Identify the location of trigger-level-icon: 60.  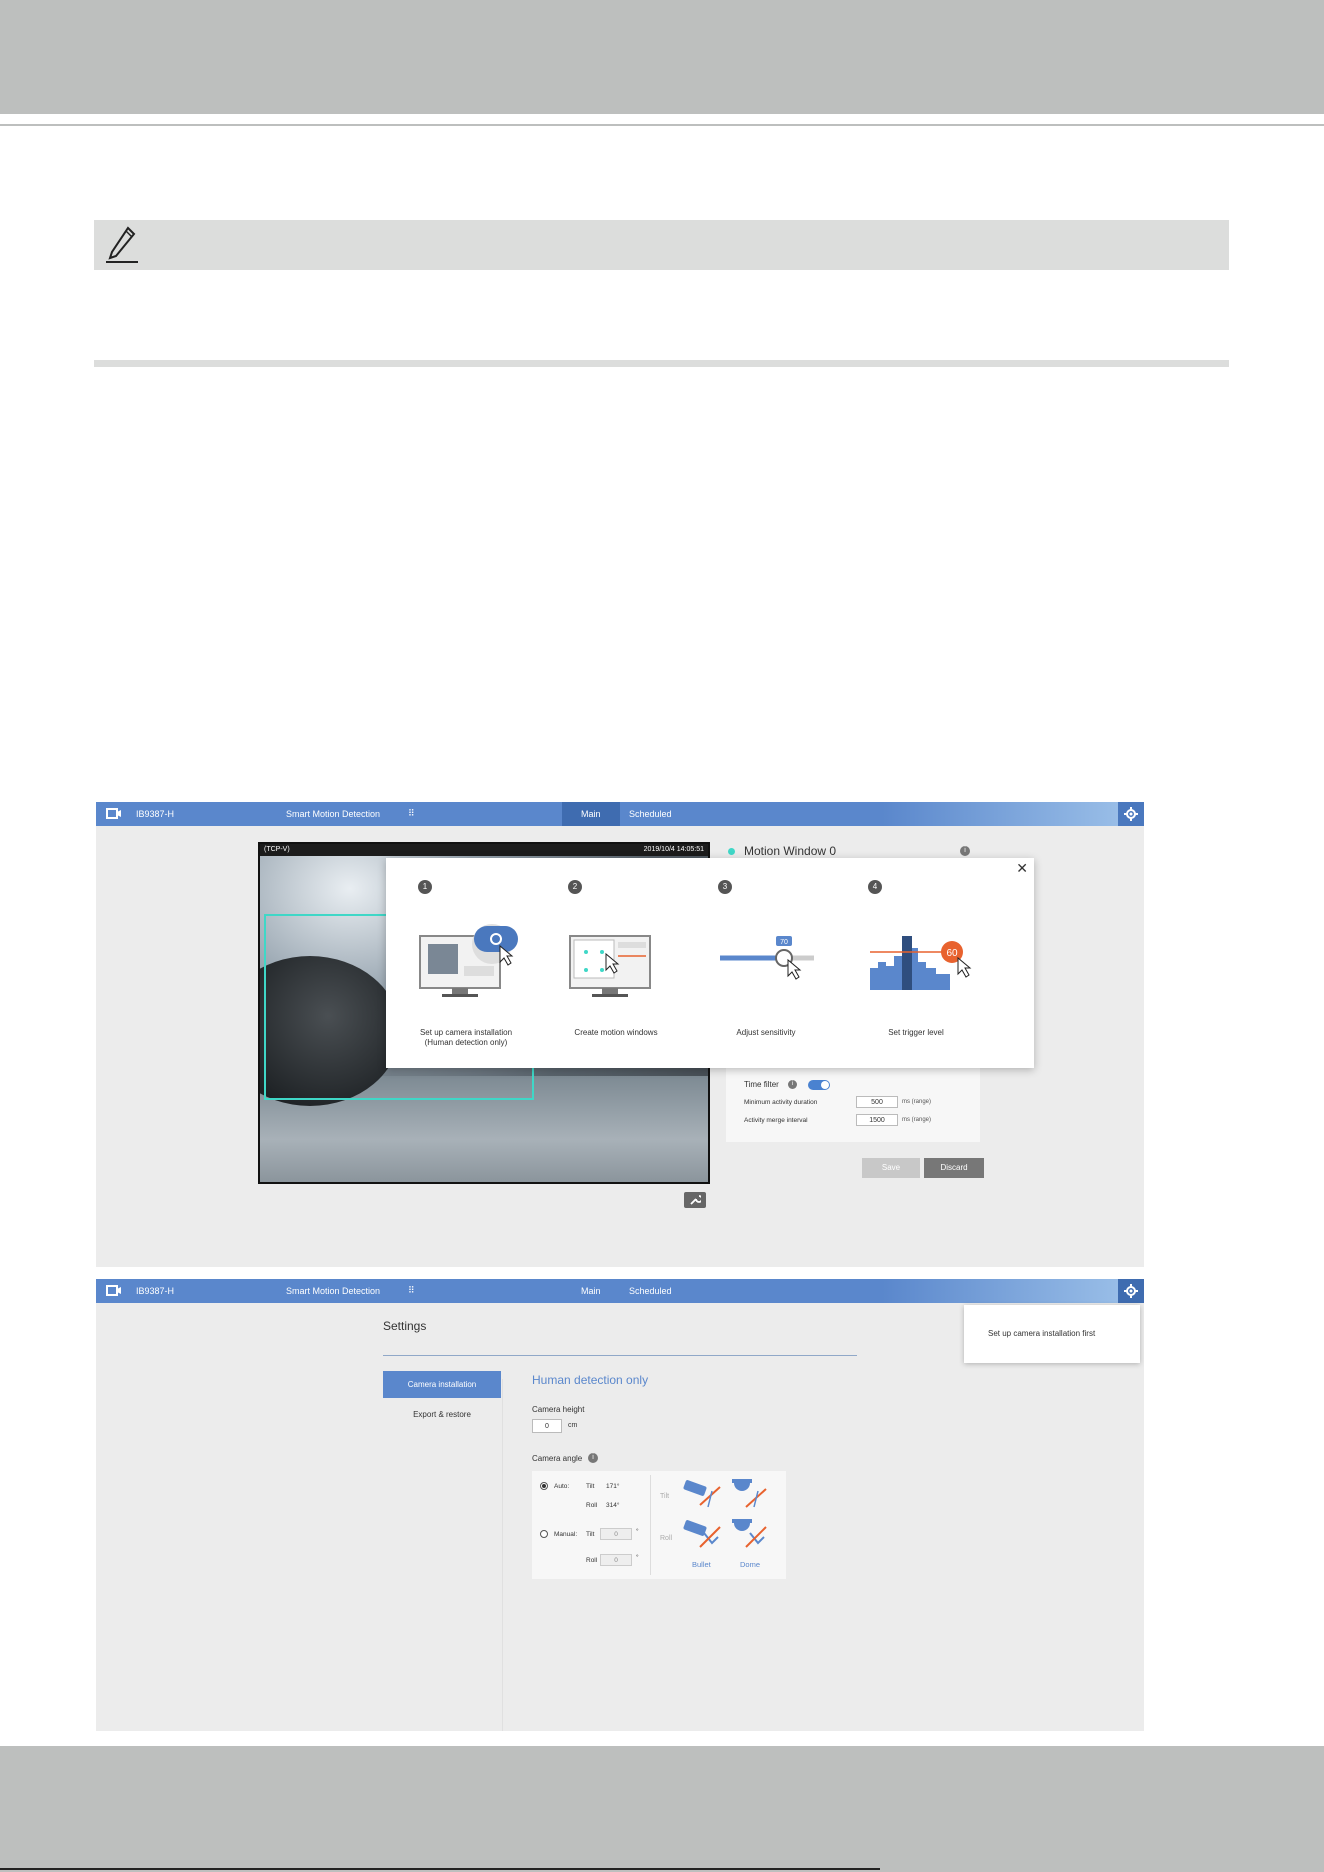
(921, 963).